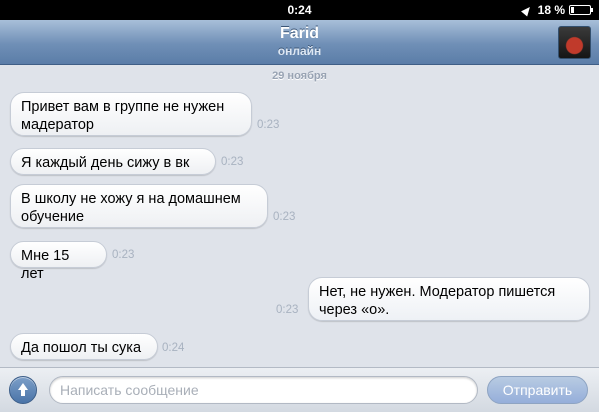 The height and width of the screenshot is (412, 599). I want to click on send-button: Отправить, so click(537, 390).